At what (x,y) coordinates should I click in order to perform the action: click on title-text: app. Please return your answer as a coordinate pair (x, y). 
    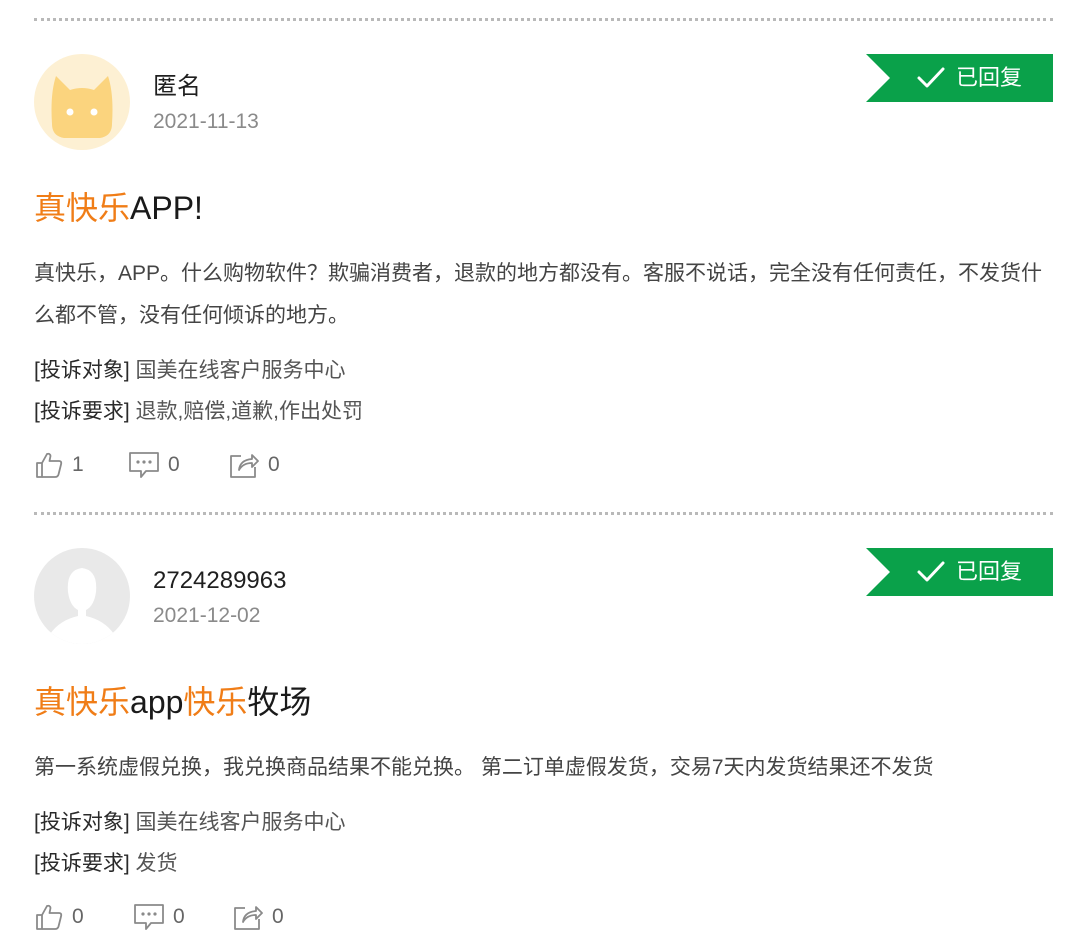
    Looking at the image, I should click on (157, 702).